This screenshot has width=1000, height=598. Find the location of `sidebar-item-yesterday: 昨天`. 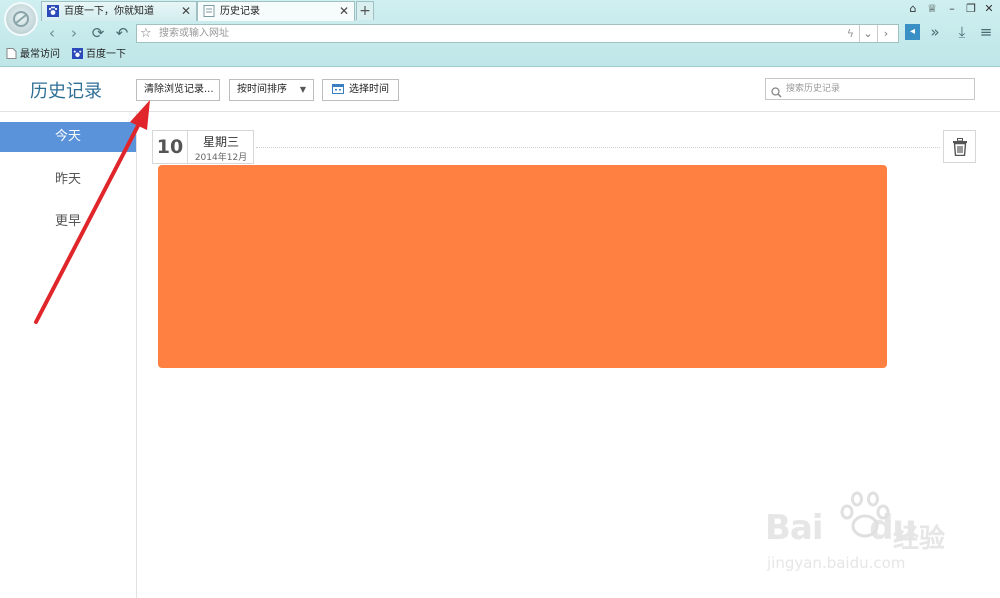

sidebar-item-yesterday: 昨天 is located at coordinates (68, 180).